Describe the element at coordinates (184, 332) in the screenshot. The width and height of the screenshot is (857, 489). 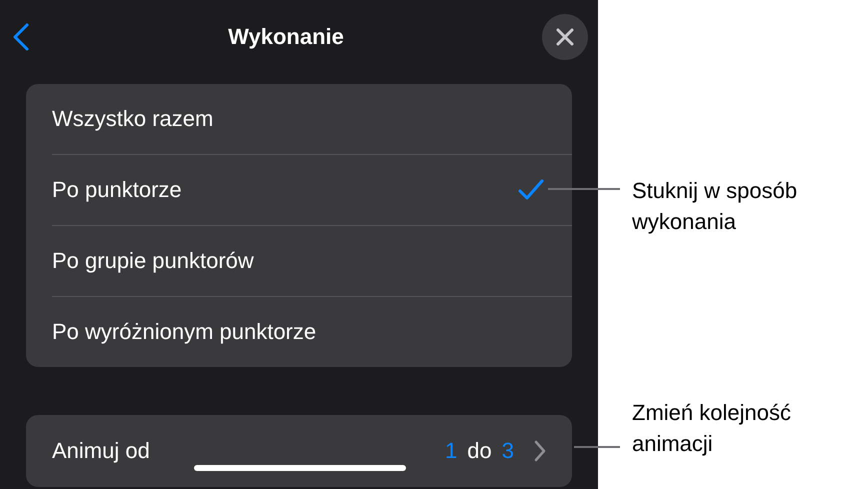
I see `option-label: Po wyróżnionym punktorze` at that location.